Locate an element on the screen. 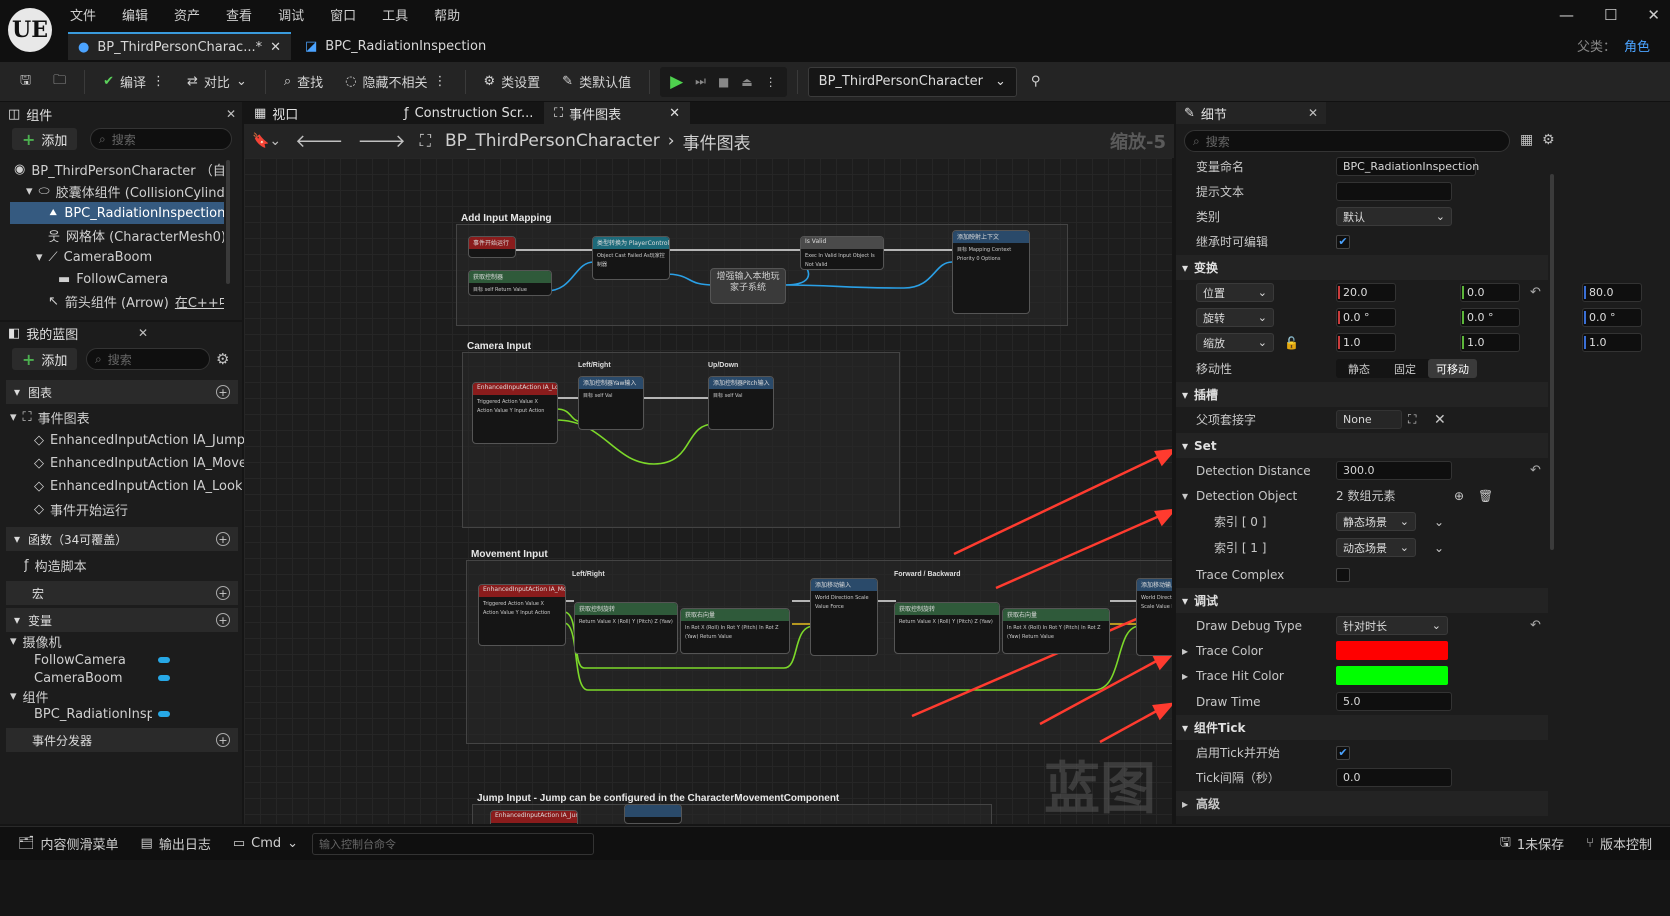  var-group-camera: ▾ 摄像机 is located at coordinates (36, 641).